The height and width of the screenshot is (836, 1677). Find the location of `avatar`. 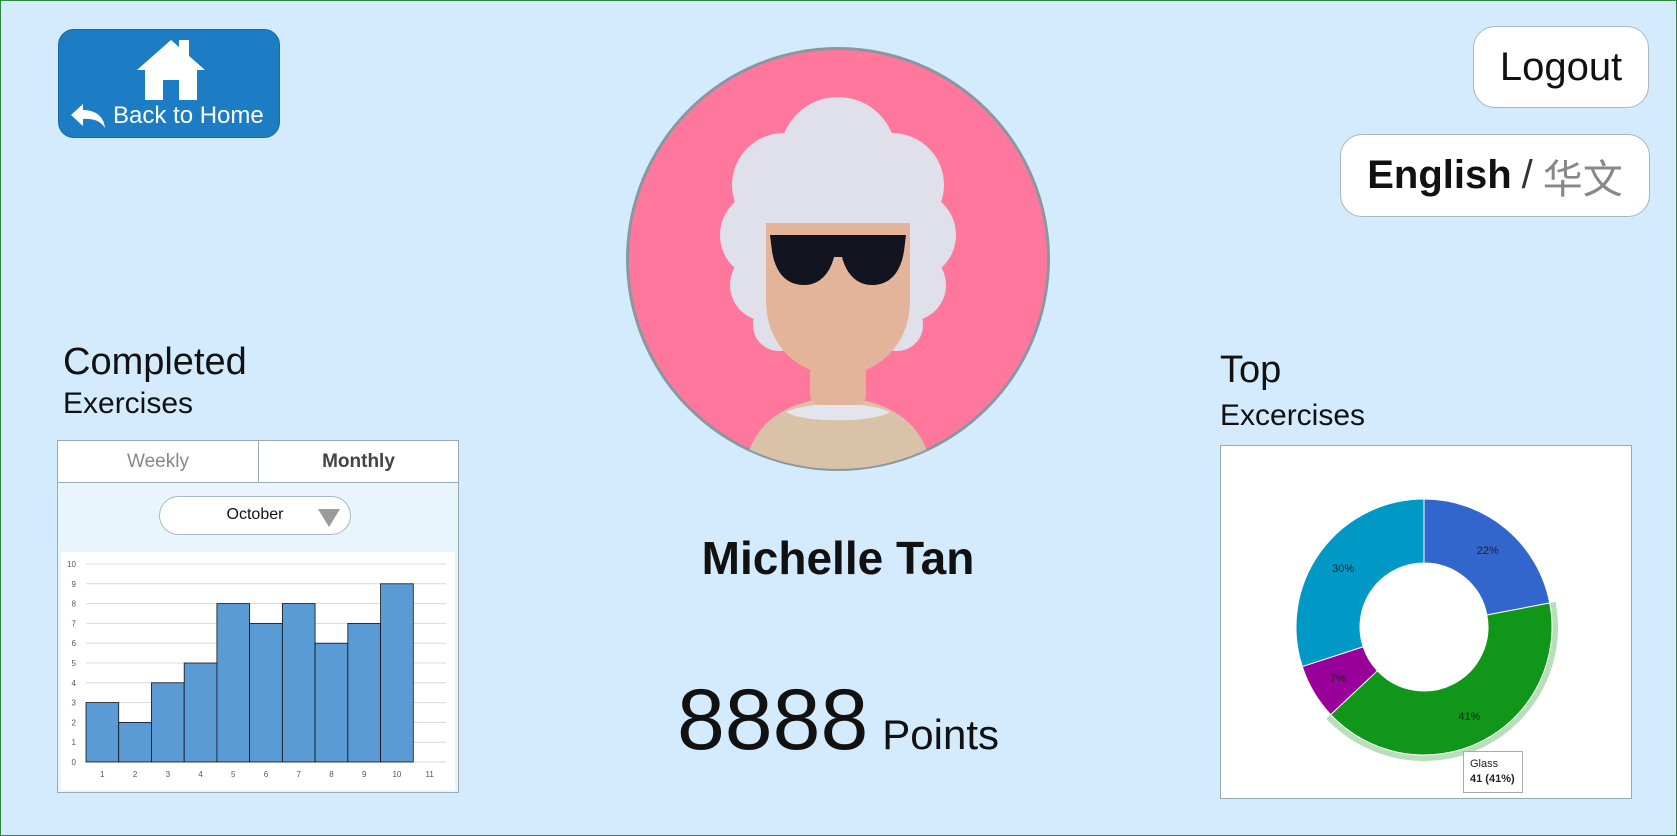

avatar is located at coordinates (838, 259).